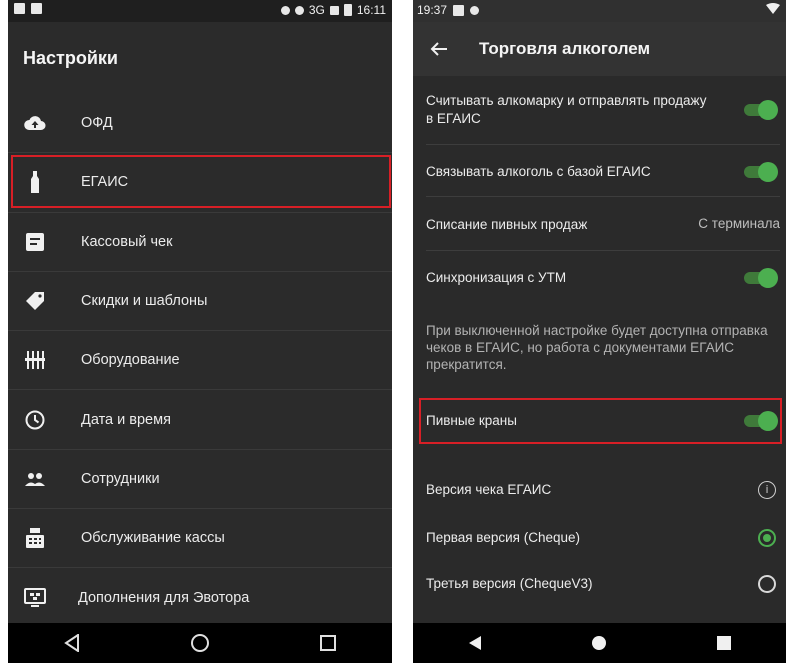 This screenshot has width=792, height=663. What do you see at coordinates (760, 278) in the screenshot?
I see `utm-sync-switch` at bounding box center [760, 278].